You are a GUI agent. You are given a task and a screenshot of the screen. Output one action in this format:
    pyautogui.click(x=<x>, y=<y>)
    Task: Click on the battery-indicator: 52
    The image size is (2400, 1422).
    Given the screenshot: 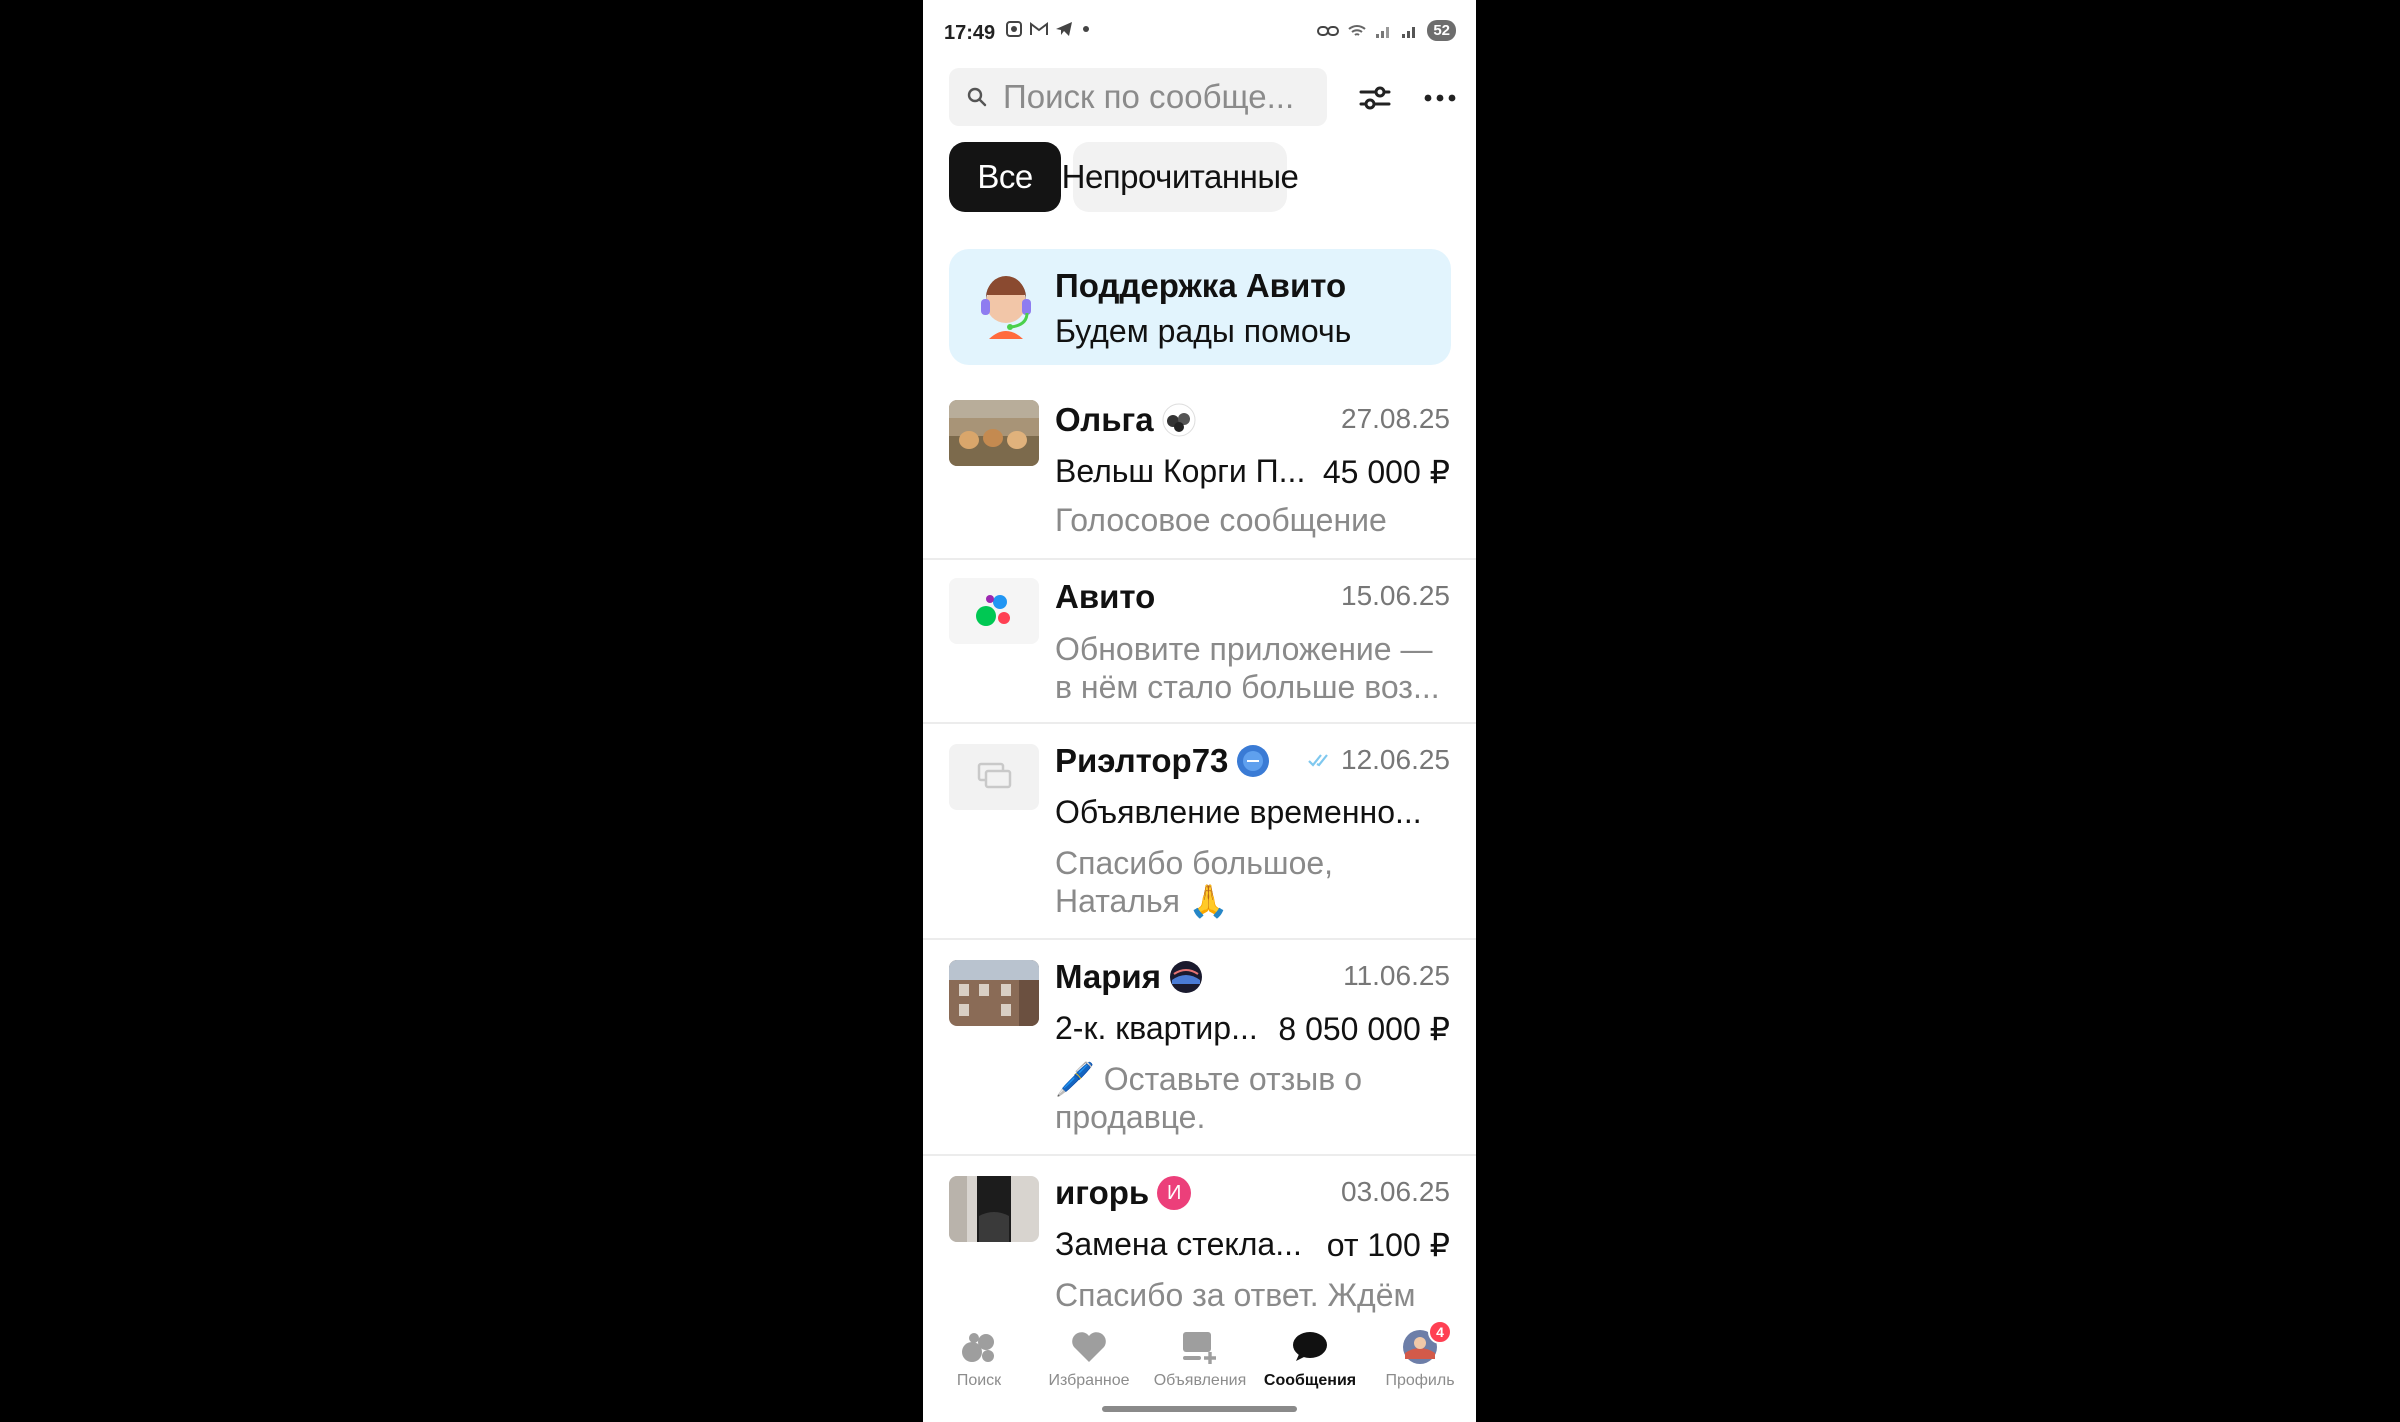 What is the action you would take?
    pyautogui.click(x=1441, y=30)
    